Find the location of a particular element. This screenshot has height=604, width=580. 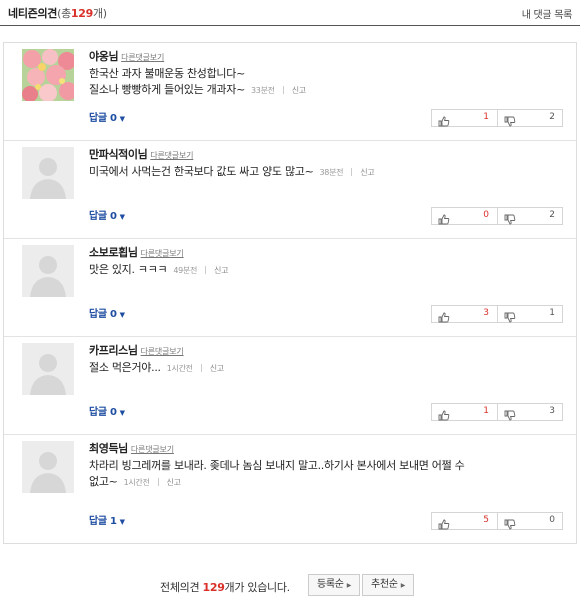

sort-recommend-button: 추천순 ▶ is located at coordinates (388, 585).